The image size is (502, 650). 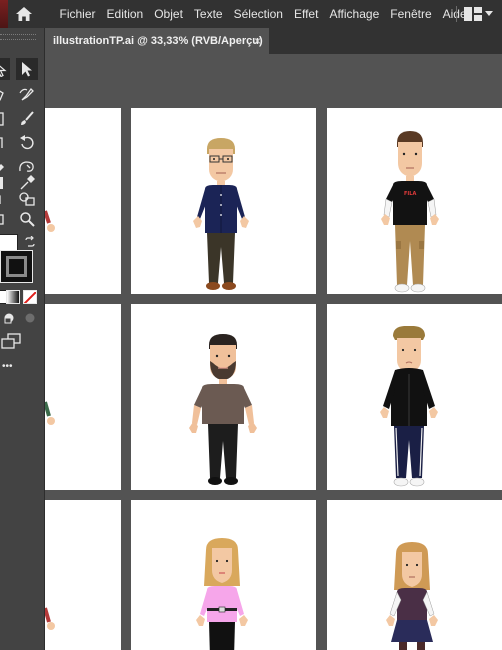 I want to click on workspace-switcher-icon, so click(x=473, y=14).